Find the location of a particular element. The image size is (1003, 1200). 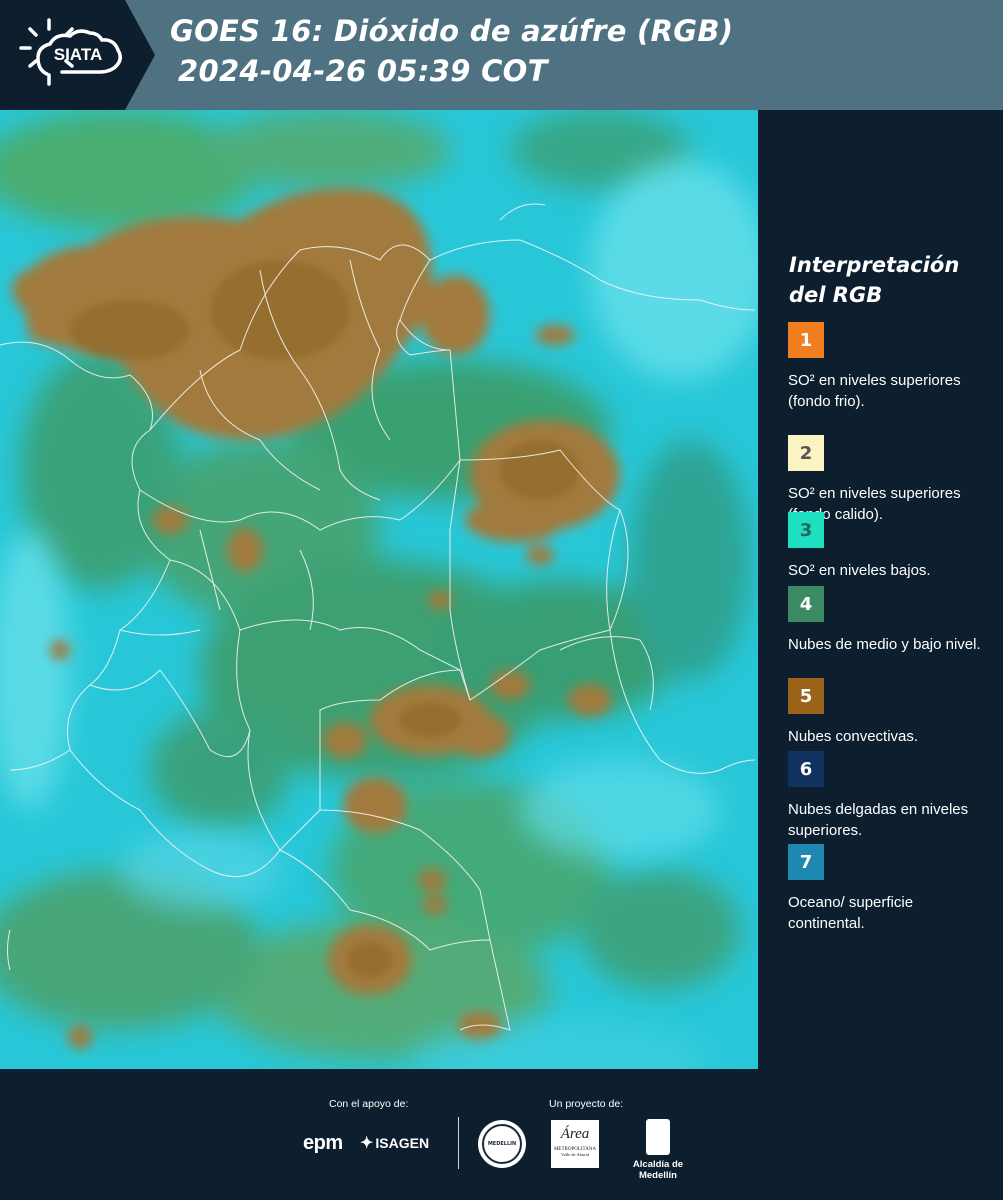

legend-item-6: 6 Nubes delgadas en niveles superiores. is located at coordinates (890, 796).